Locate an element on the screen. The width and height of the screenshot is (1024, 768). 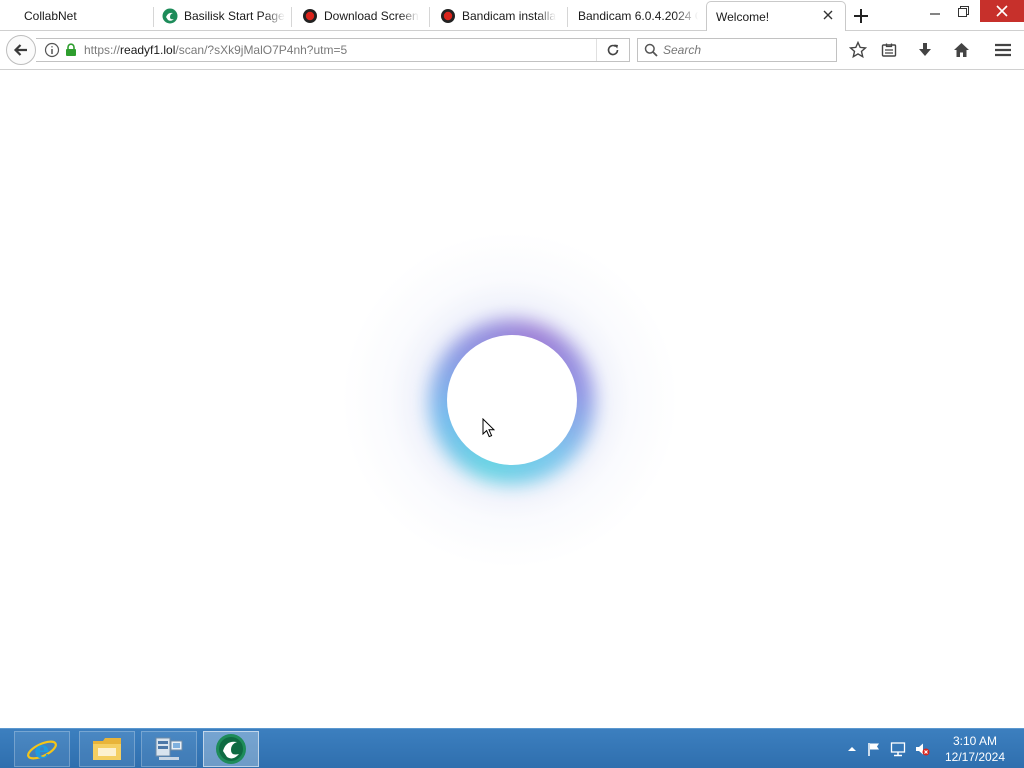
home-button is located at coordinates (961, 50).